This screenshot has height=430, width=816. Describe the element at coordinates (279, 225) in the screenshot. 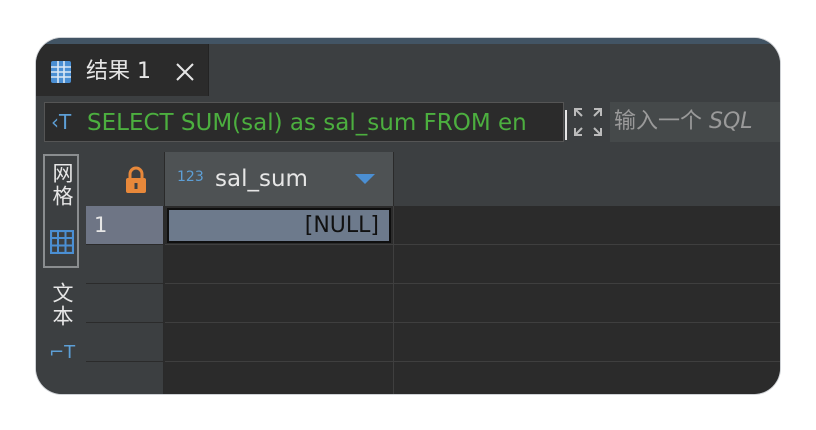

I see `selected-cell-sal-sum: [NULL]` at that location.